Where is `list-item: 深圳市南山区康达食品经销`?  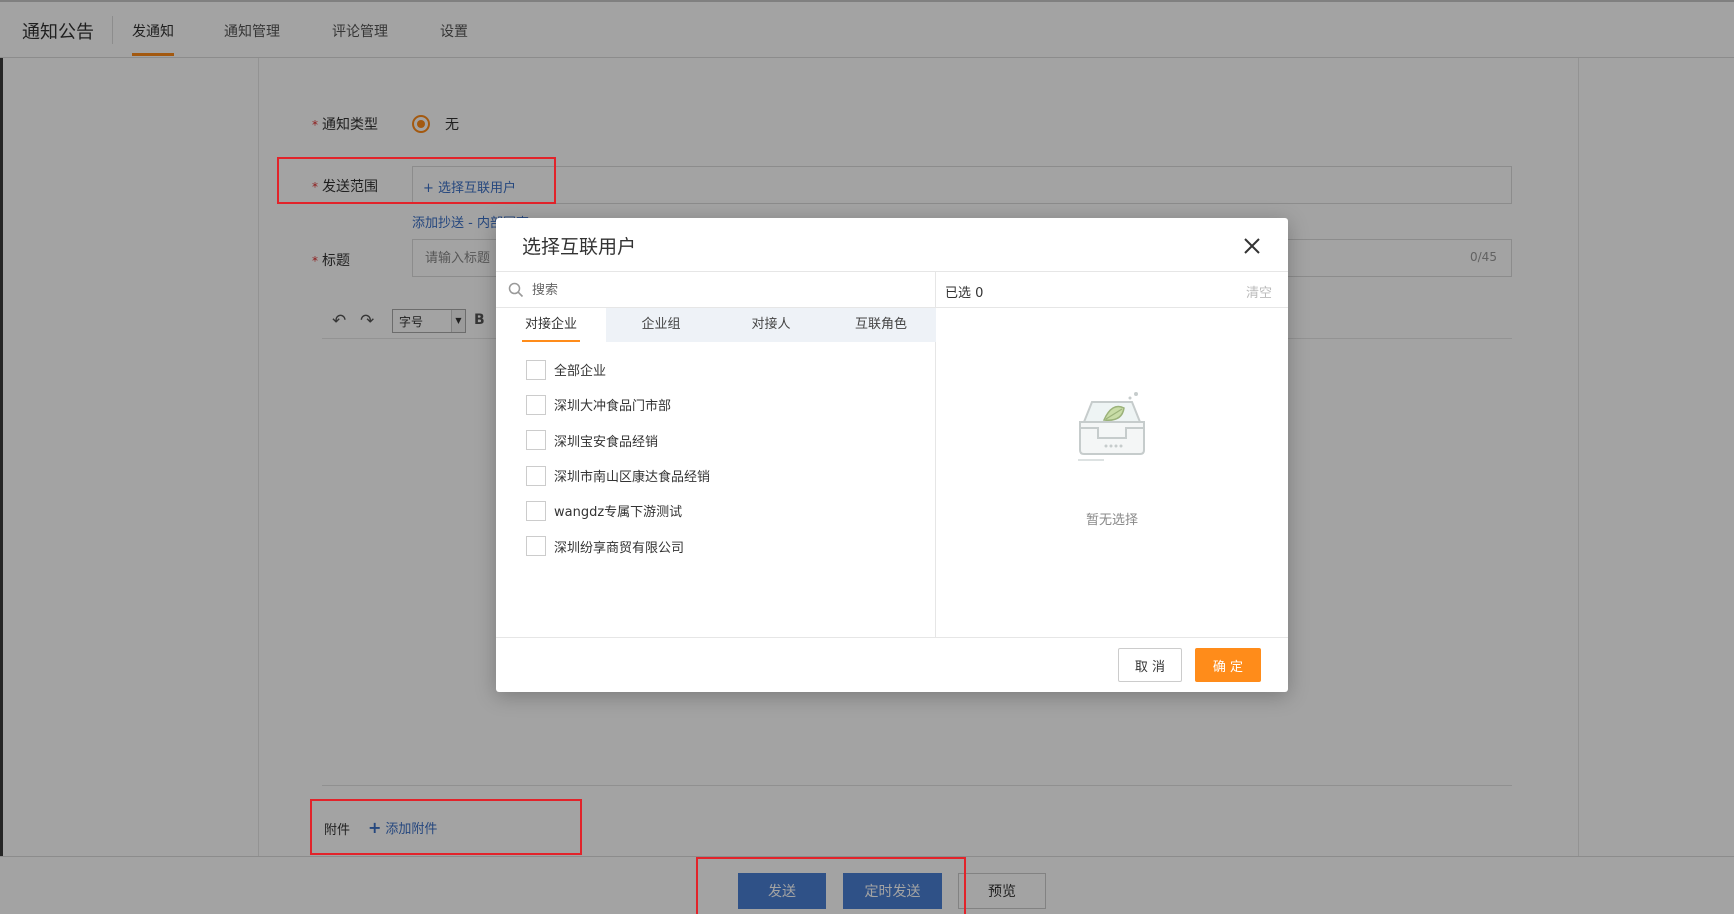 list-item: 深圳市南山区康达食品经销 is located at coordinates (618, 475).